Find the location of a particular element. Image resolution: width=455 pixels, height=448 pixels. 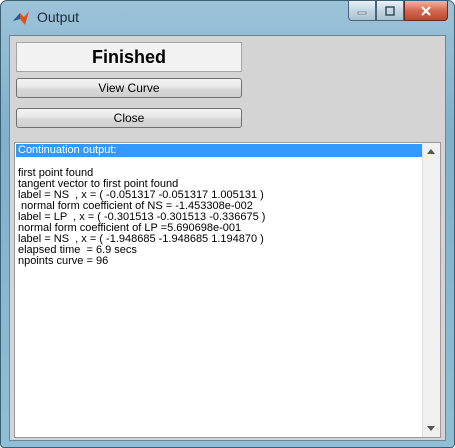

maximize-icon is located at coordinates (390, 10).